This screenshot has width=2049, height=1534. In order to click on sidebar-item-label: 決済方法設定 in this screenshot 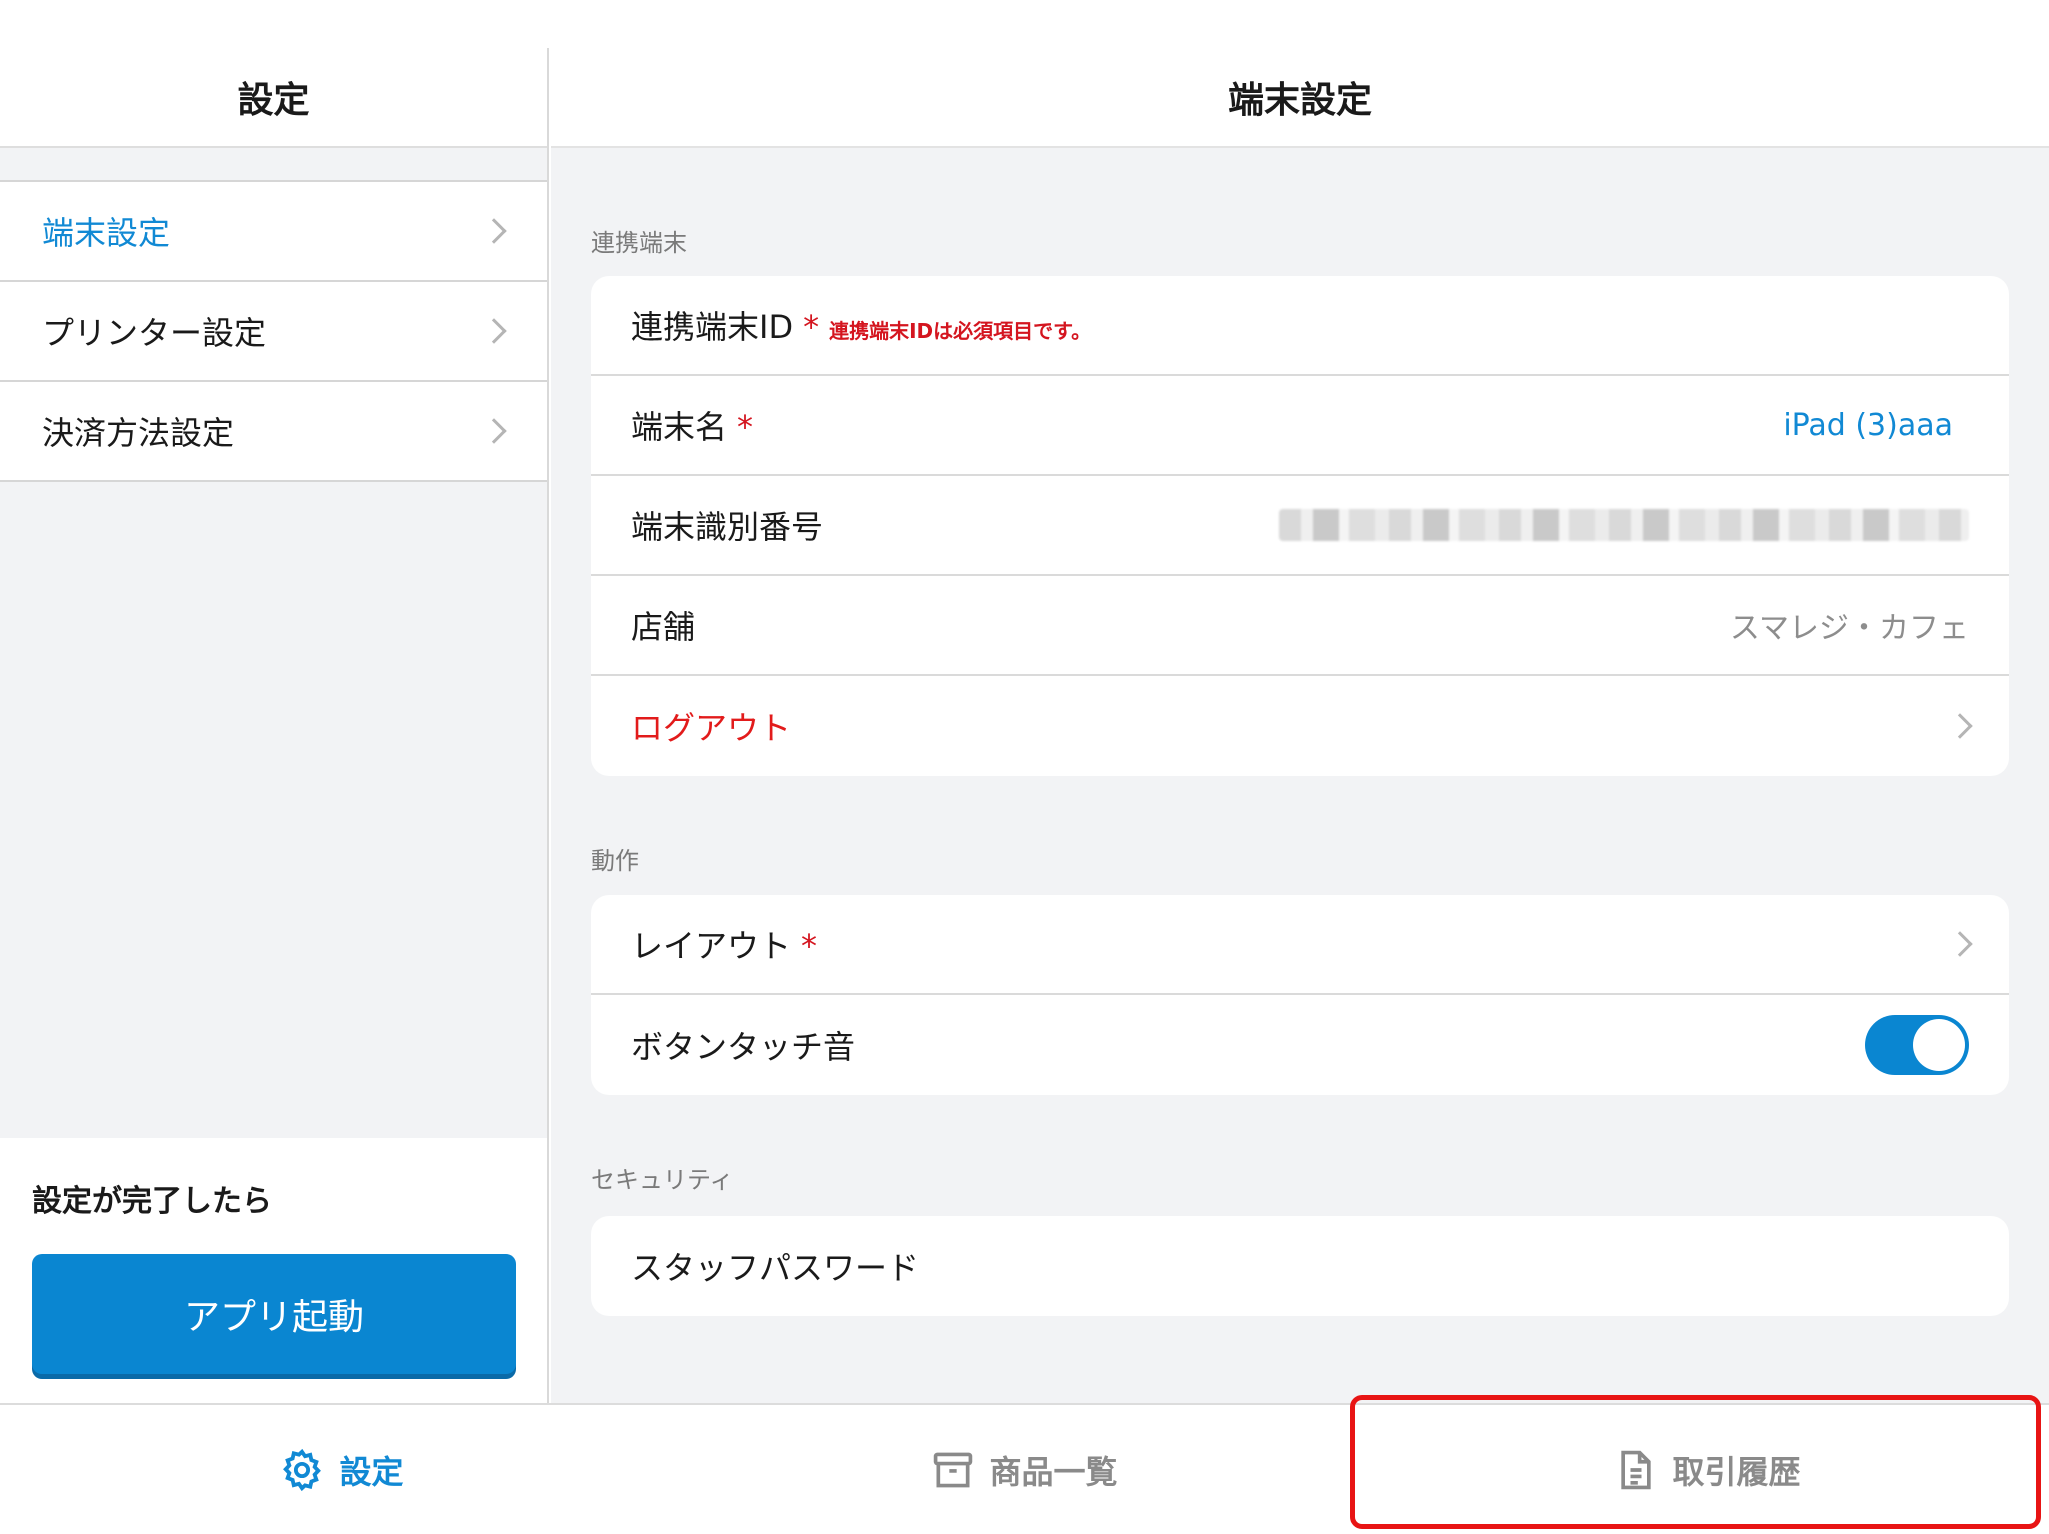, I will do `click(138, 433)`.